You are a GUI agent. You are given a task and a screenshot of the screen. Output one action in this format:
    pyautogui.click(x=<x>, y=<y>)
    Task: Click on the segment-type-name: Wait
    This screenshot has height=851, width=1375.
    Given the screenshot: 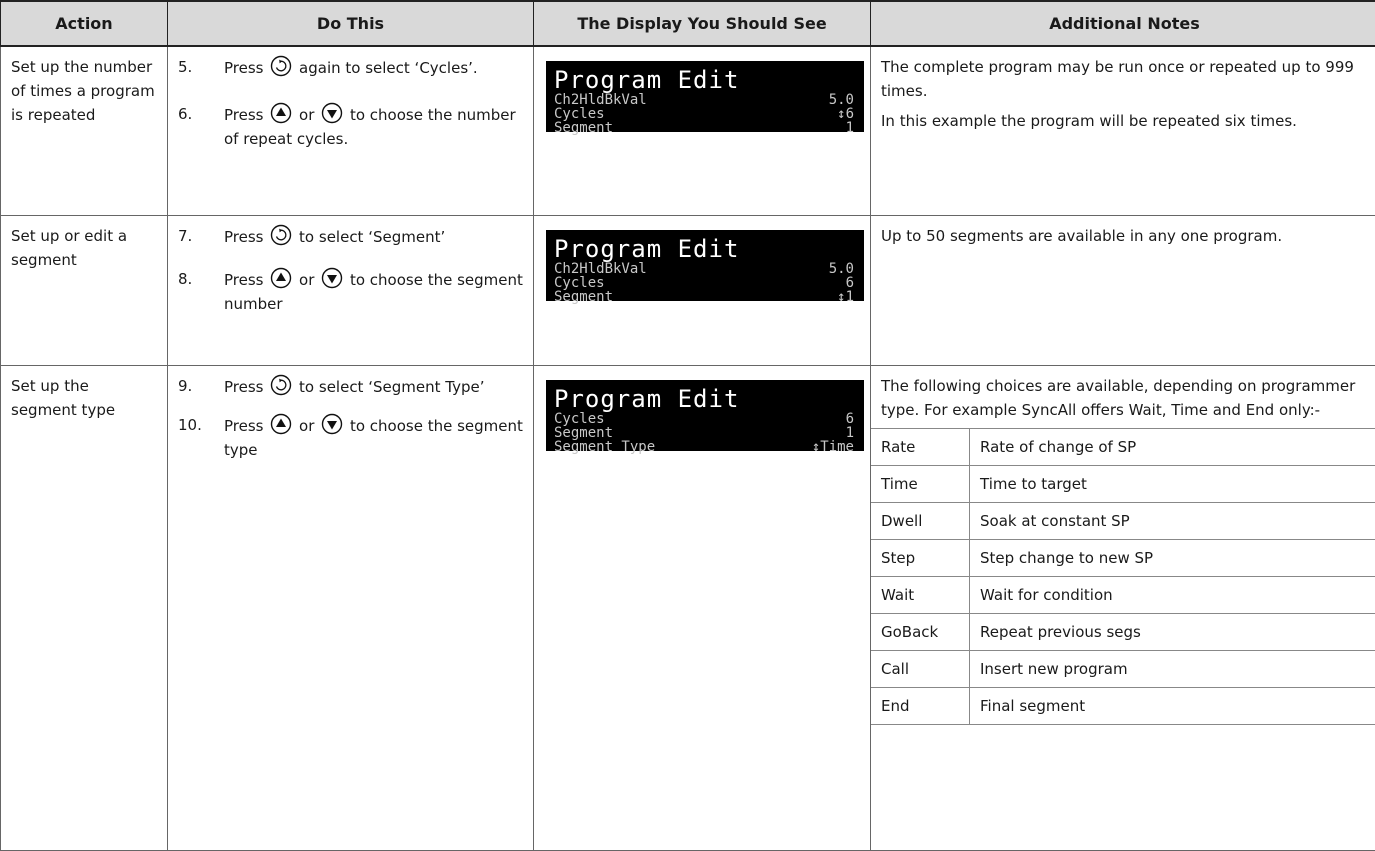 What is the action you would take?
    pyautogui.click(x=920, y=594)
    